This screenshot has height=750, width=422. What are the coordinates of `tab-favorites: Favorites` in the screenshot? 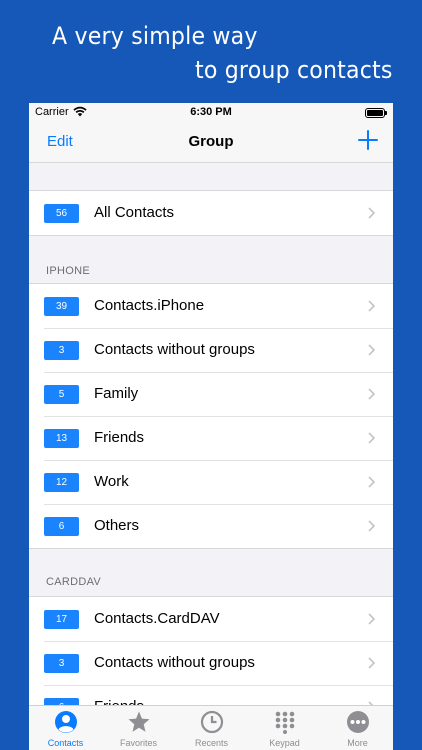 It's located at (138, 728).